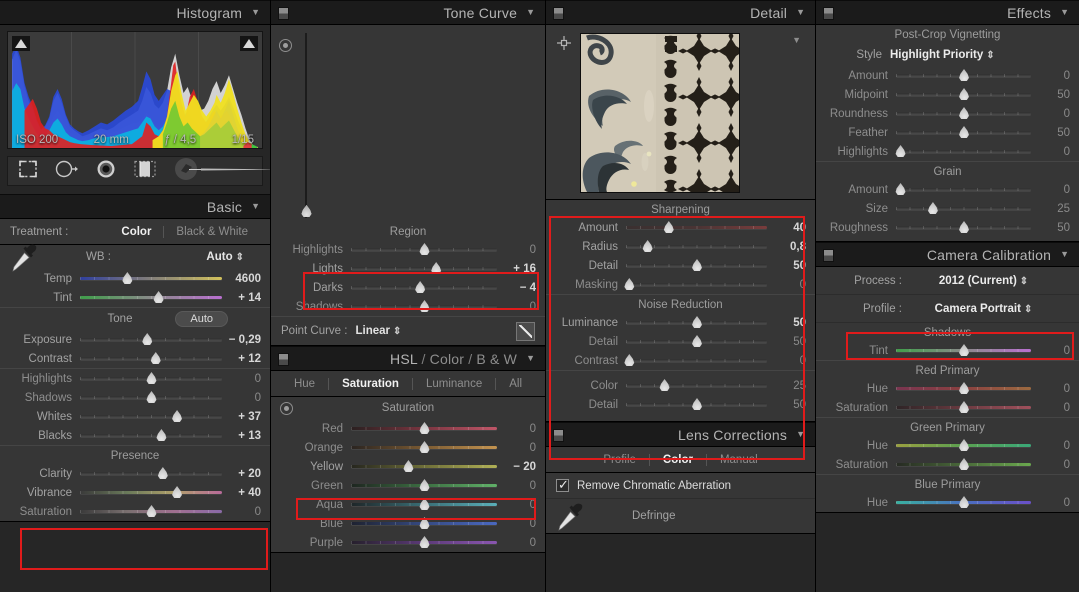 The width and height of the screenshot is (1079, 592). What do you see at coordinates (942, 55) in the screenshot?
I see `style-value: Highlight Priority ⇕` at bounding box center [942, 55].